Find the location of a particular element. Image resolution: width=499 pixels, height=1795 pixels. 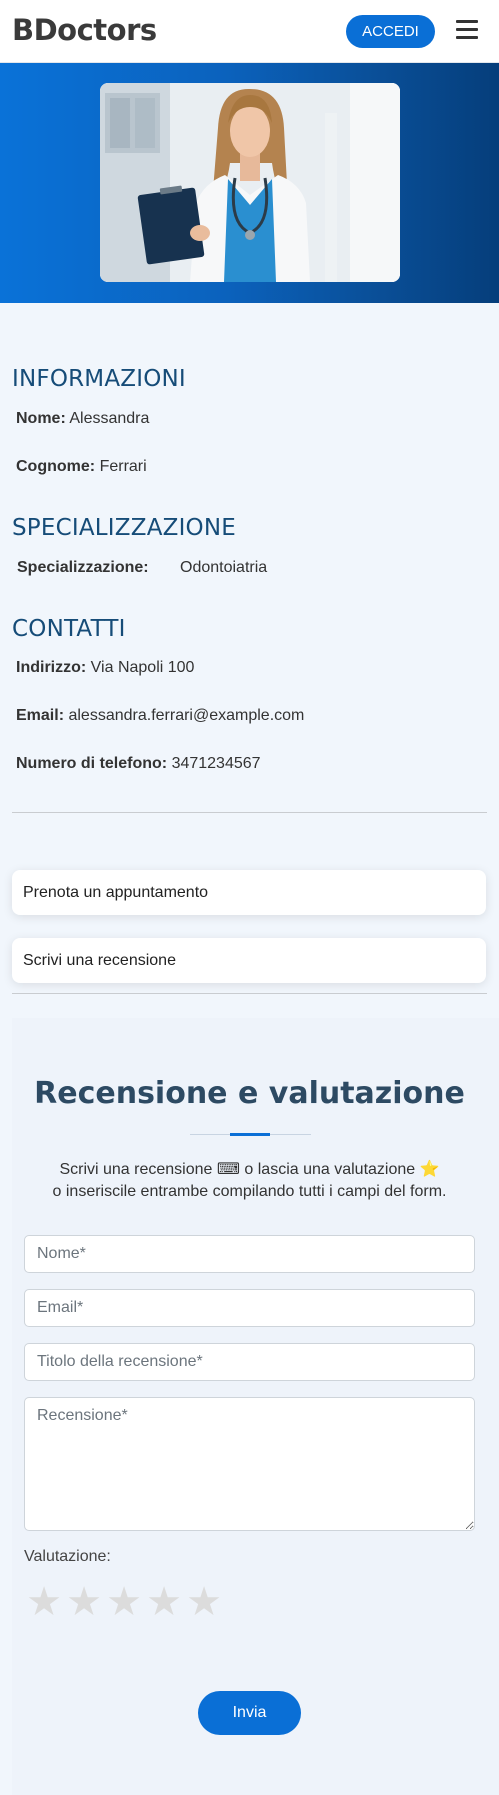

star-icon-2: ★ is located at coordinates (84, 1602).